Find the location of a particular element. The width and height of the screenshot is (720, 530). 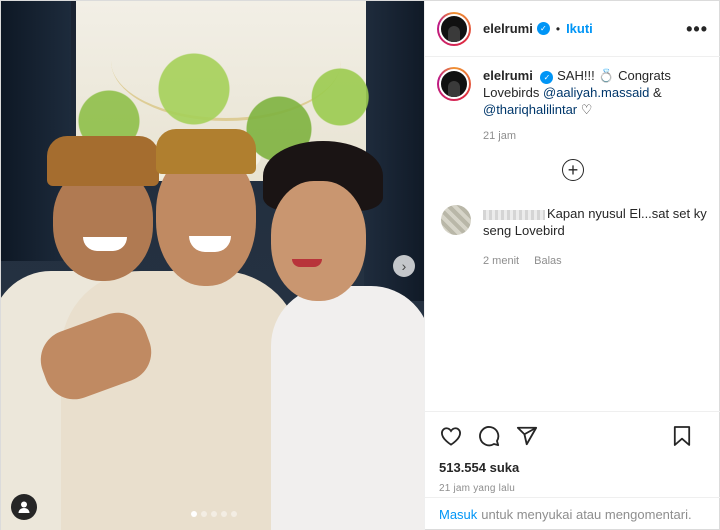

bookmark-icon is located at coordinates (682, 436).